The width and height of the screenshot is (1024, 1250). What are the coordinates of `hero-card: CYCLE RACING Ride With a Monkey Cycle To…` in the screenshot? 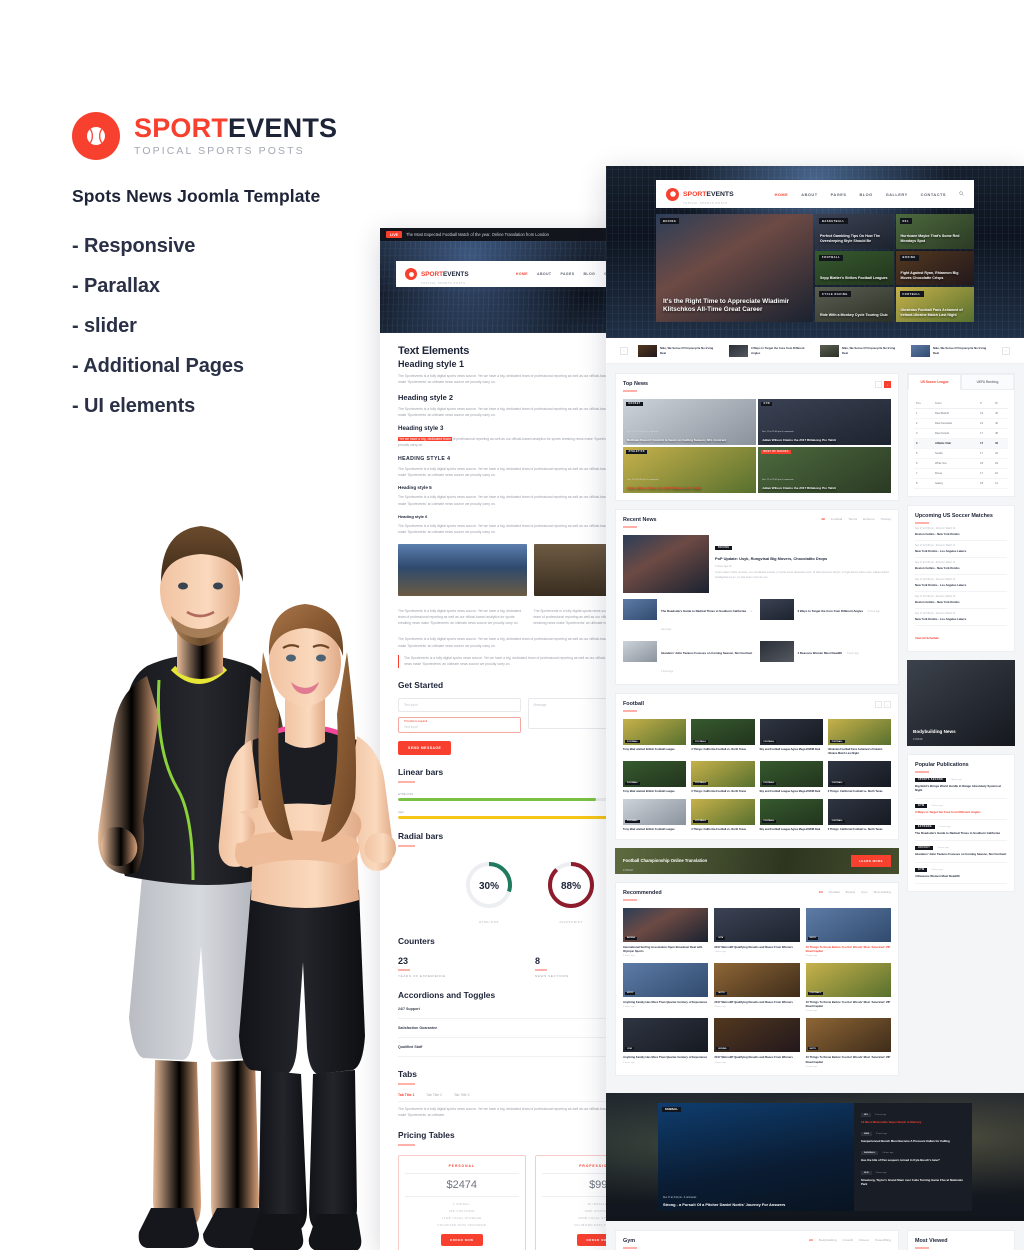 It's located at (854, 304).